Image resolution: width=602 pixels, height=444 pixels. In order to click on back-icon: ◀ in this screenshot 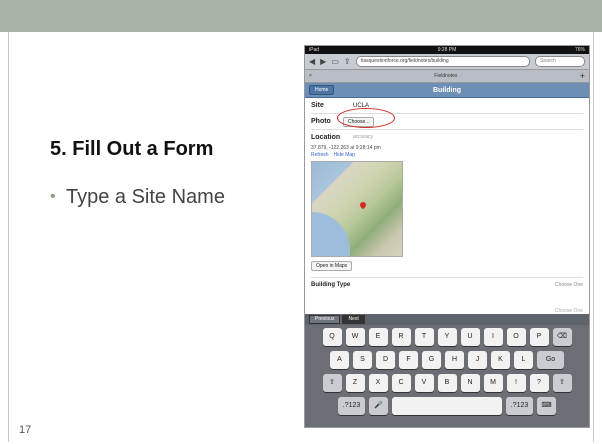, I will do `click(312, 61)`.